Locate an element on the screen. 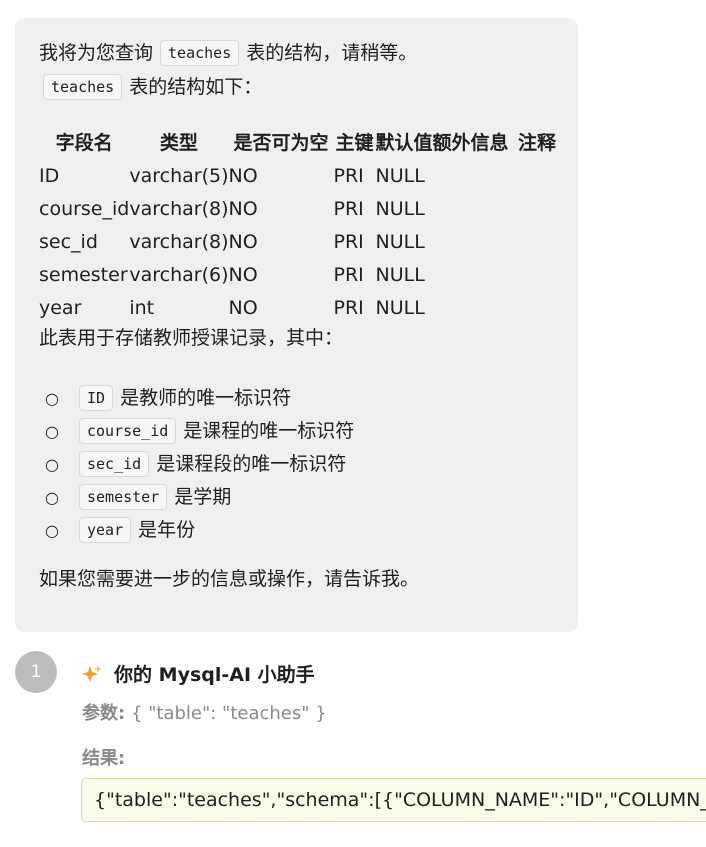  table-row: year int NO PRI NULL is located at coordinates (302, 307).